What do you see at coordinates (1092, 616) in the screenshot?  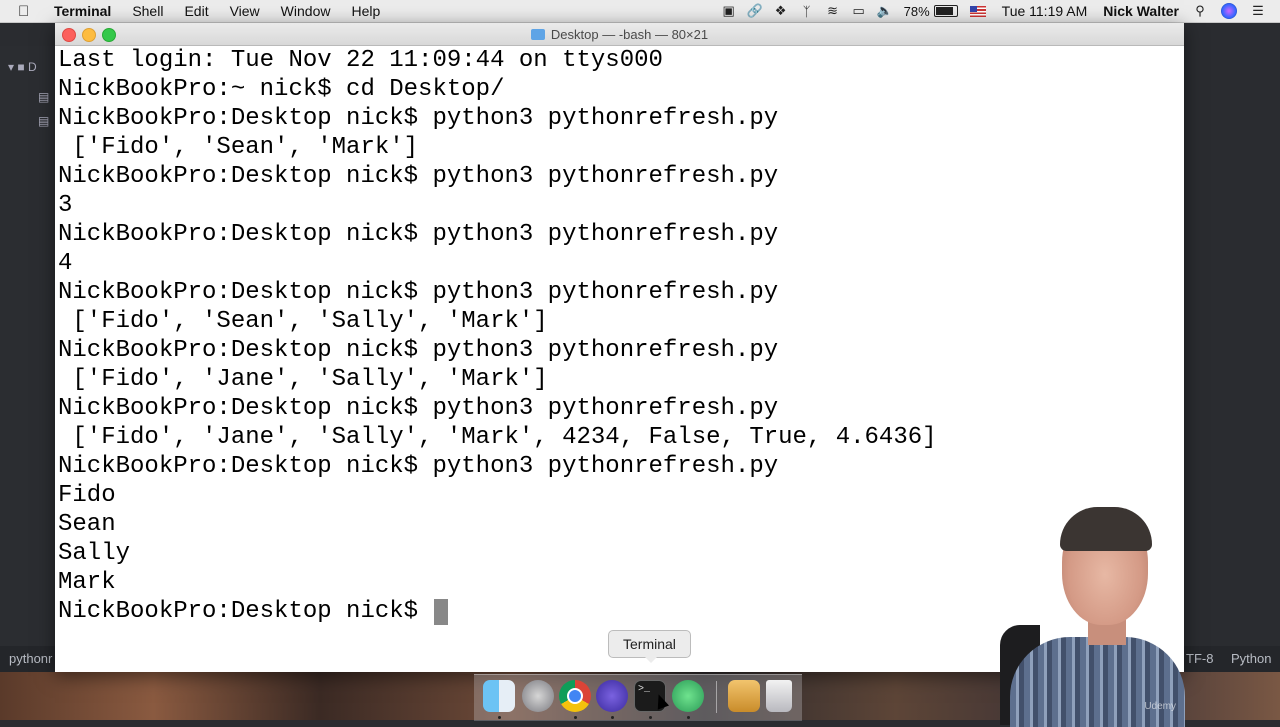 I see `webcam-overlay: Udemy` at bounding box center [1092, 616].